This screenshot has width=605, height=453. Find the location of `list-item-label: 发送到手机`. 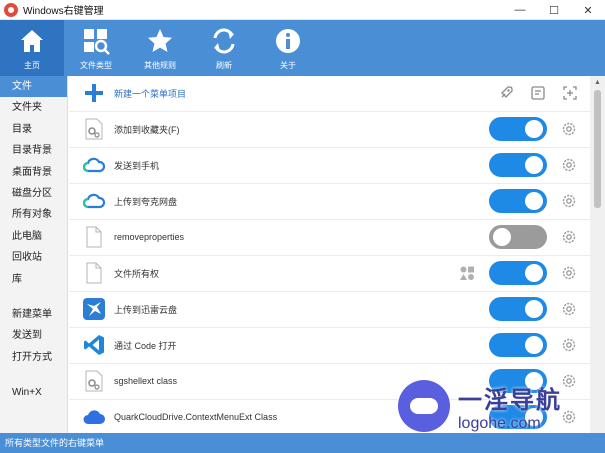

list-item-label: 发送到手机 is located at coordinates (137, 165).